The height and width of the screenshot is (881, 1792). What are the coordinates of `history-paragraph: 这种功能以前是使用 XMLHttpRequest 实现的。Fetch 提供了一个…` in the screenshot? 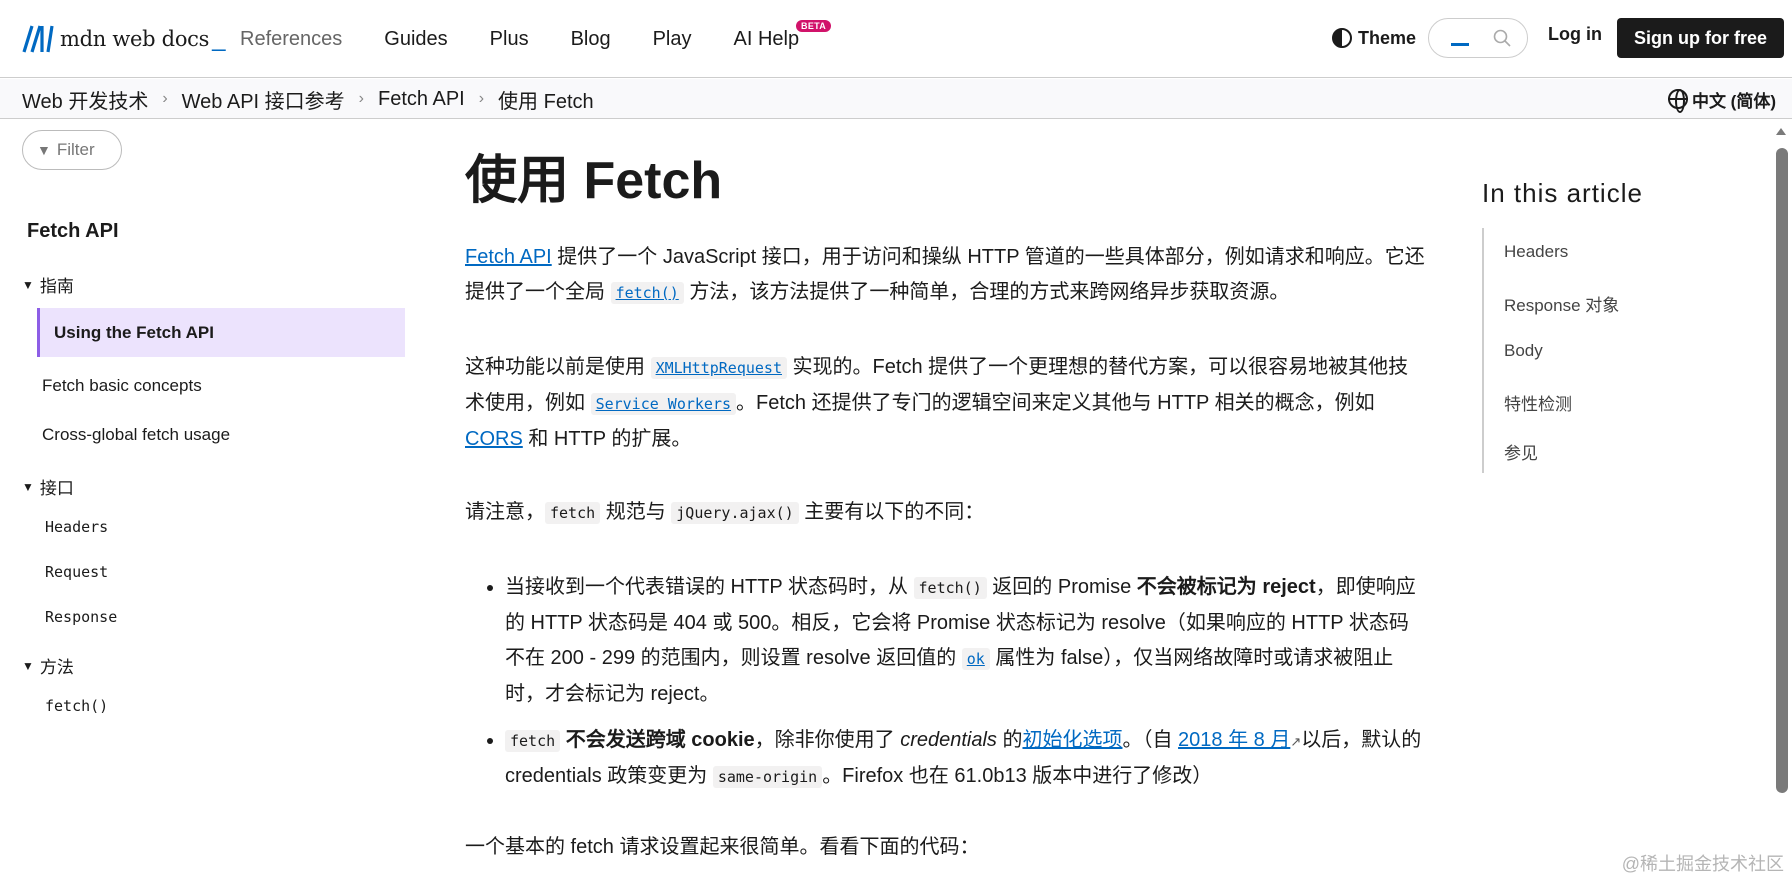 It's located at (945, 403).